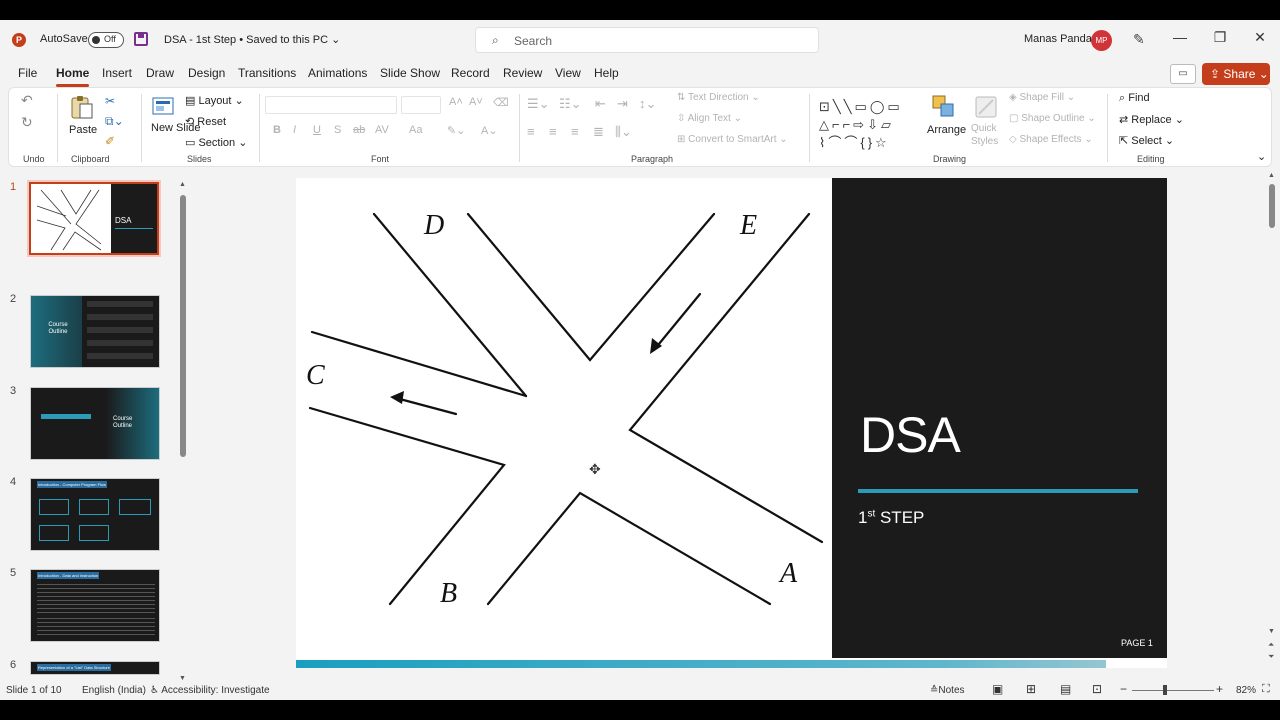  Describe the element at coordinates (114, 121) in the screenshot. I see `copy-icon: ⧉⌄` at that location.